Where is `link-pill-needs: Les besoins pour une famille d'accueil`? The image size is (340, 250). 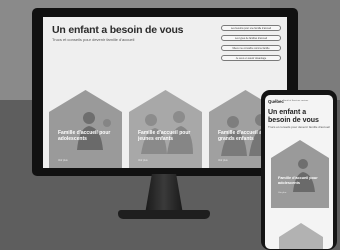 link-pill-needs: Les besoins pour une famille d'accueil is located at coordinates (251, 28).